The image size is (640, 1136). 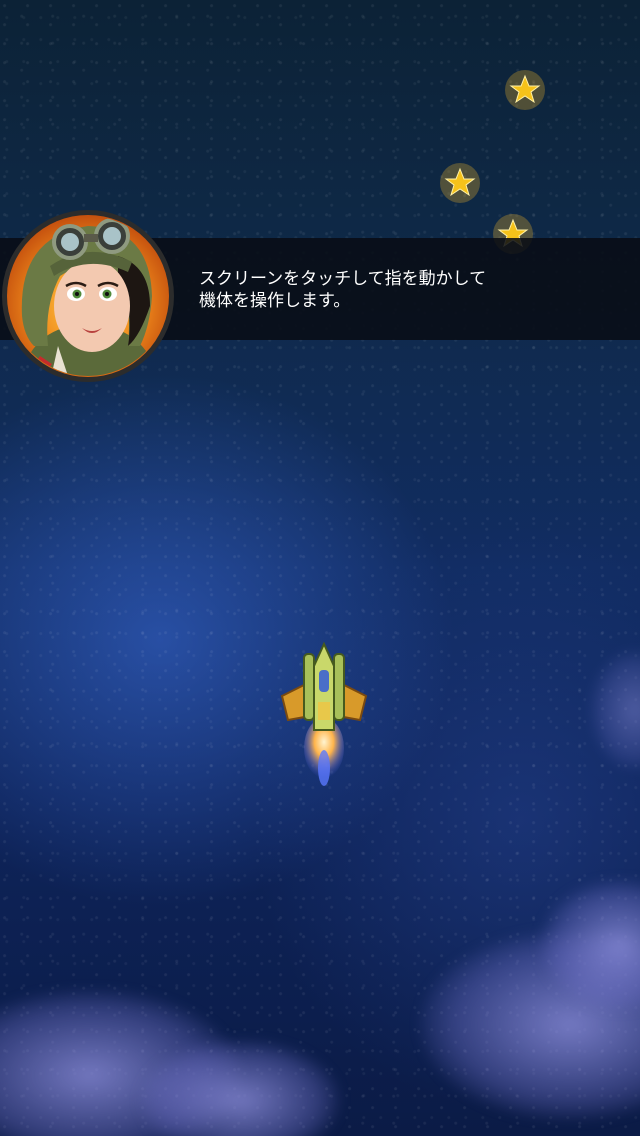 I want to click on dialog-line-1: スクリーンをタッチして指を動かして, so click(x=343, y=279).